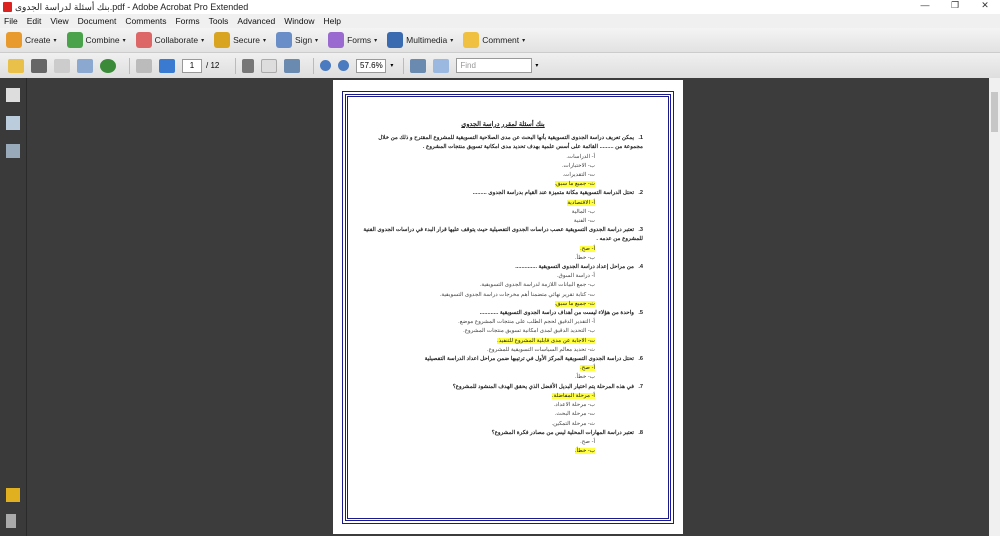 The image size is (1000, 536). What do you see at coordinates (108, 65) in the screenshot?
I see `web-icon` at bounding box center [108, 65].